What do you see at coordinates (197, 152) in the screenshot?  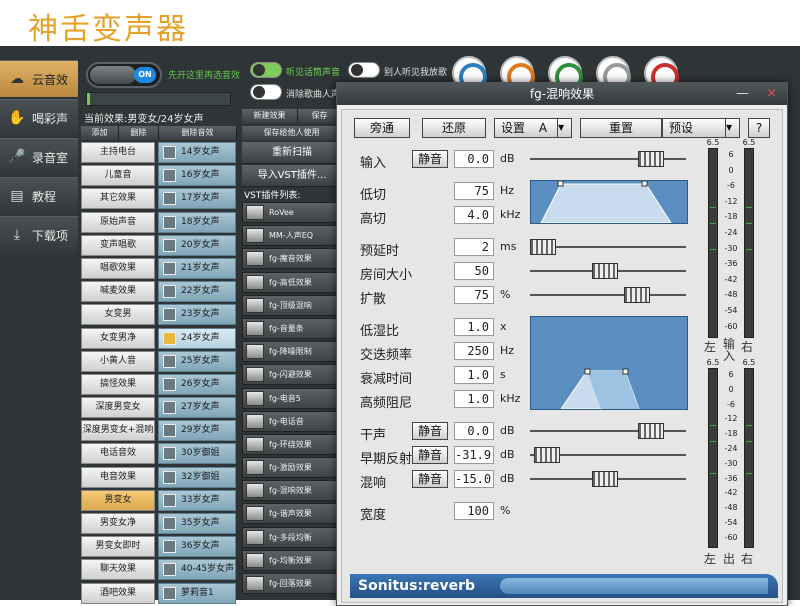 I see `preset-list-item: 14岁女声` at bounding box center [197, 152].